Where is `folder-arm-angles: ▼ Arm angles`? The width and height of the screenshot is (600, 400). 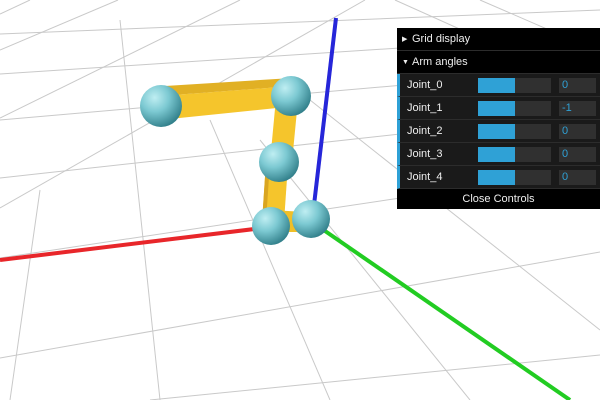
folder-arm-angles: ▼ Arm angles is located at coordinates (498, 62).